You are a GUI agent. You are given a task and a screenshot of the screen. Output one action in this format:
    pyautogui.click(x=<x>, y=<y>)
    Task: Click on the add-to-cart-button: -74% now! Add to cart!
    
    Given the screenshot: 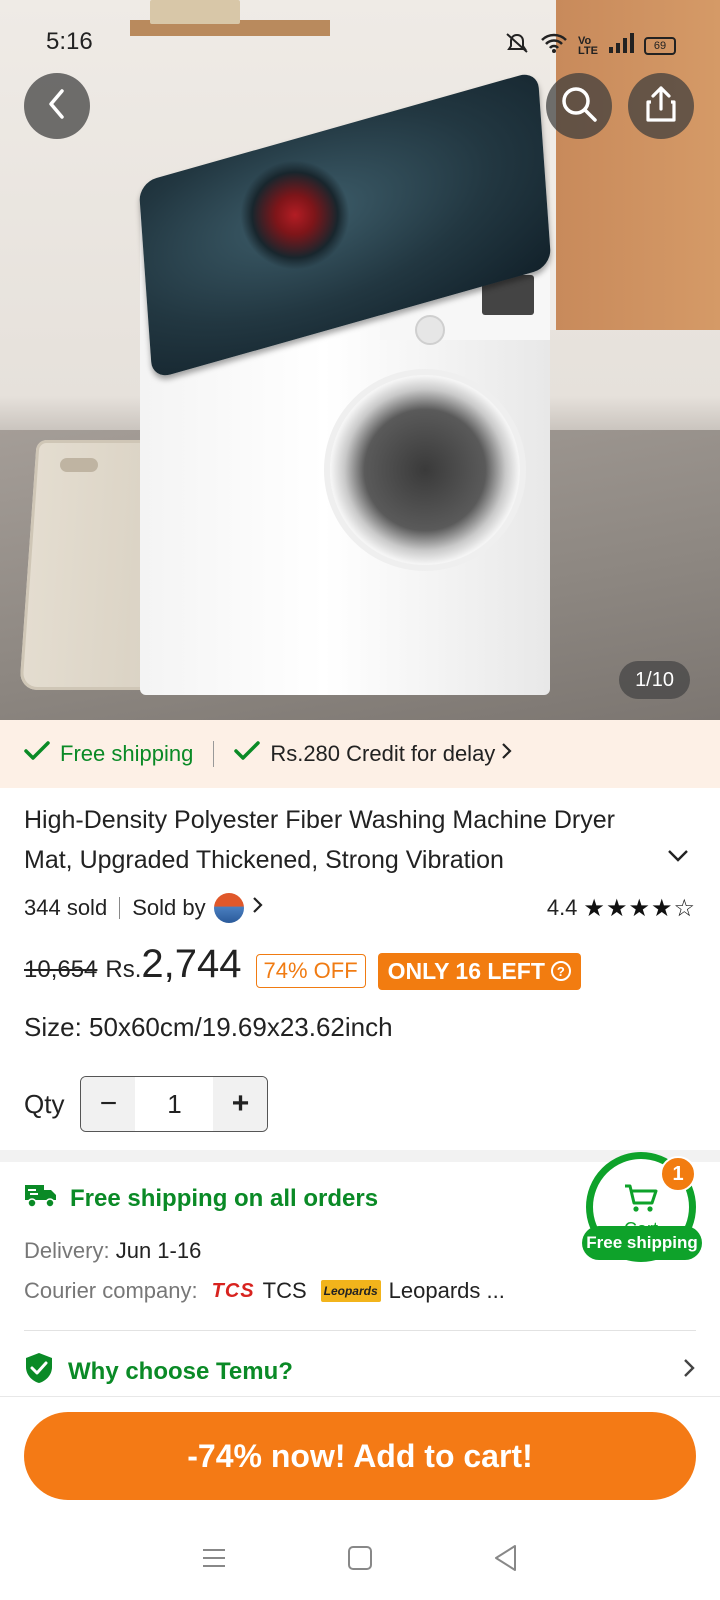 What is the action you would take?
    pyautogui.click(x=360, y=1456)
    